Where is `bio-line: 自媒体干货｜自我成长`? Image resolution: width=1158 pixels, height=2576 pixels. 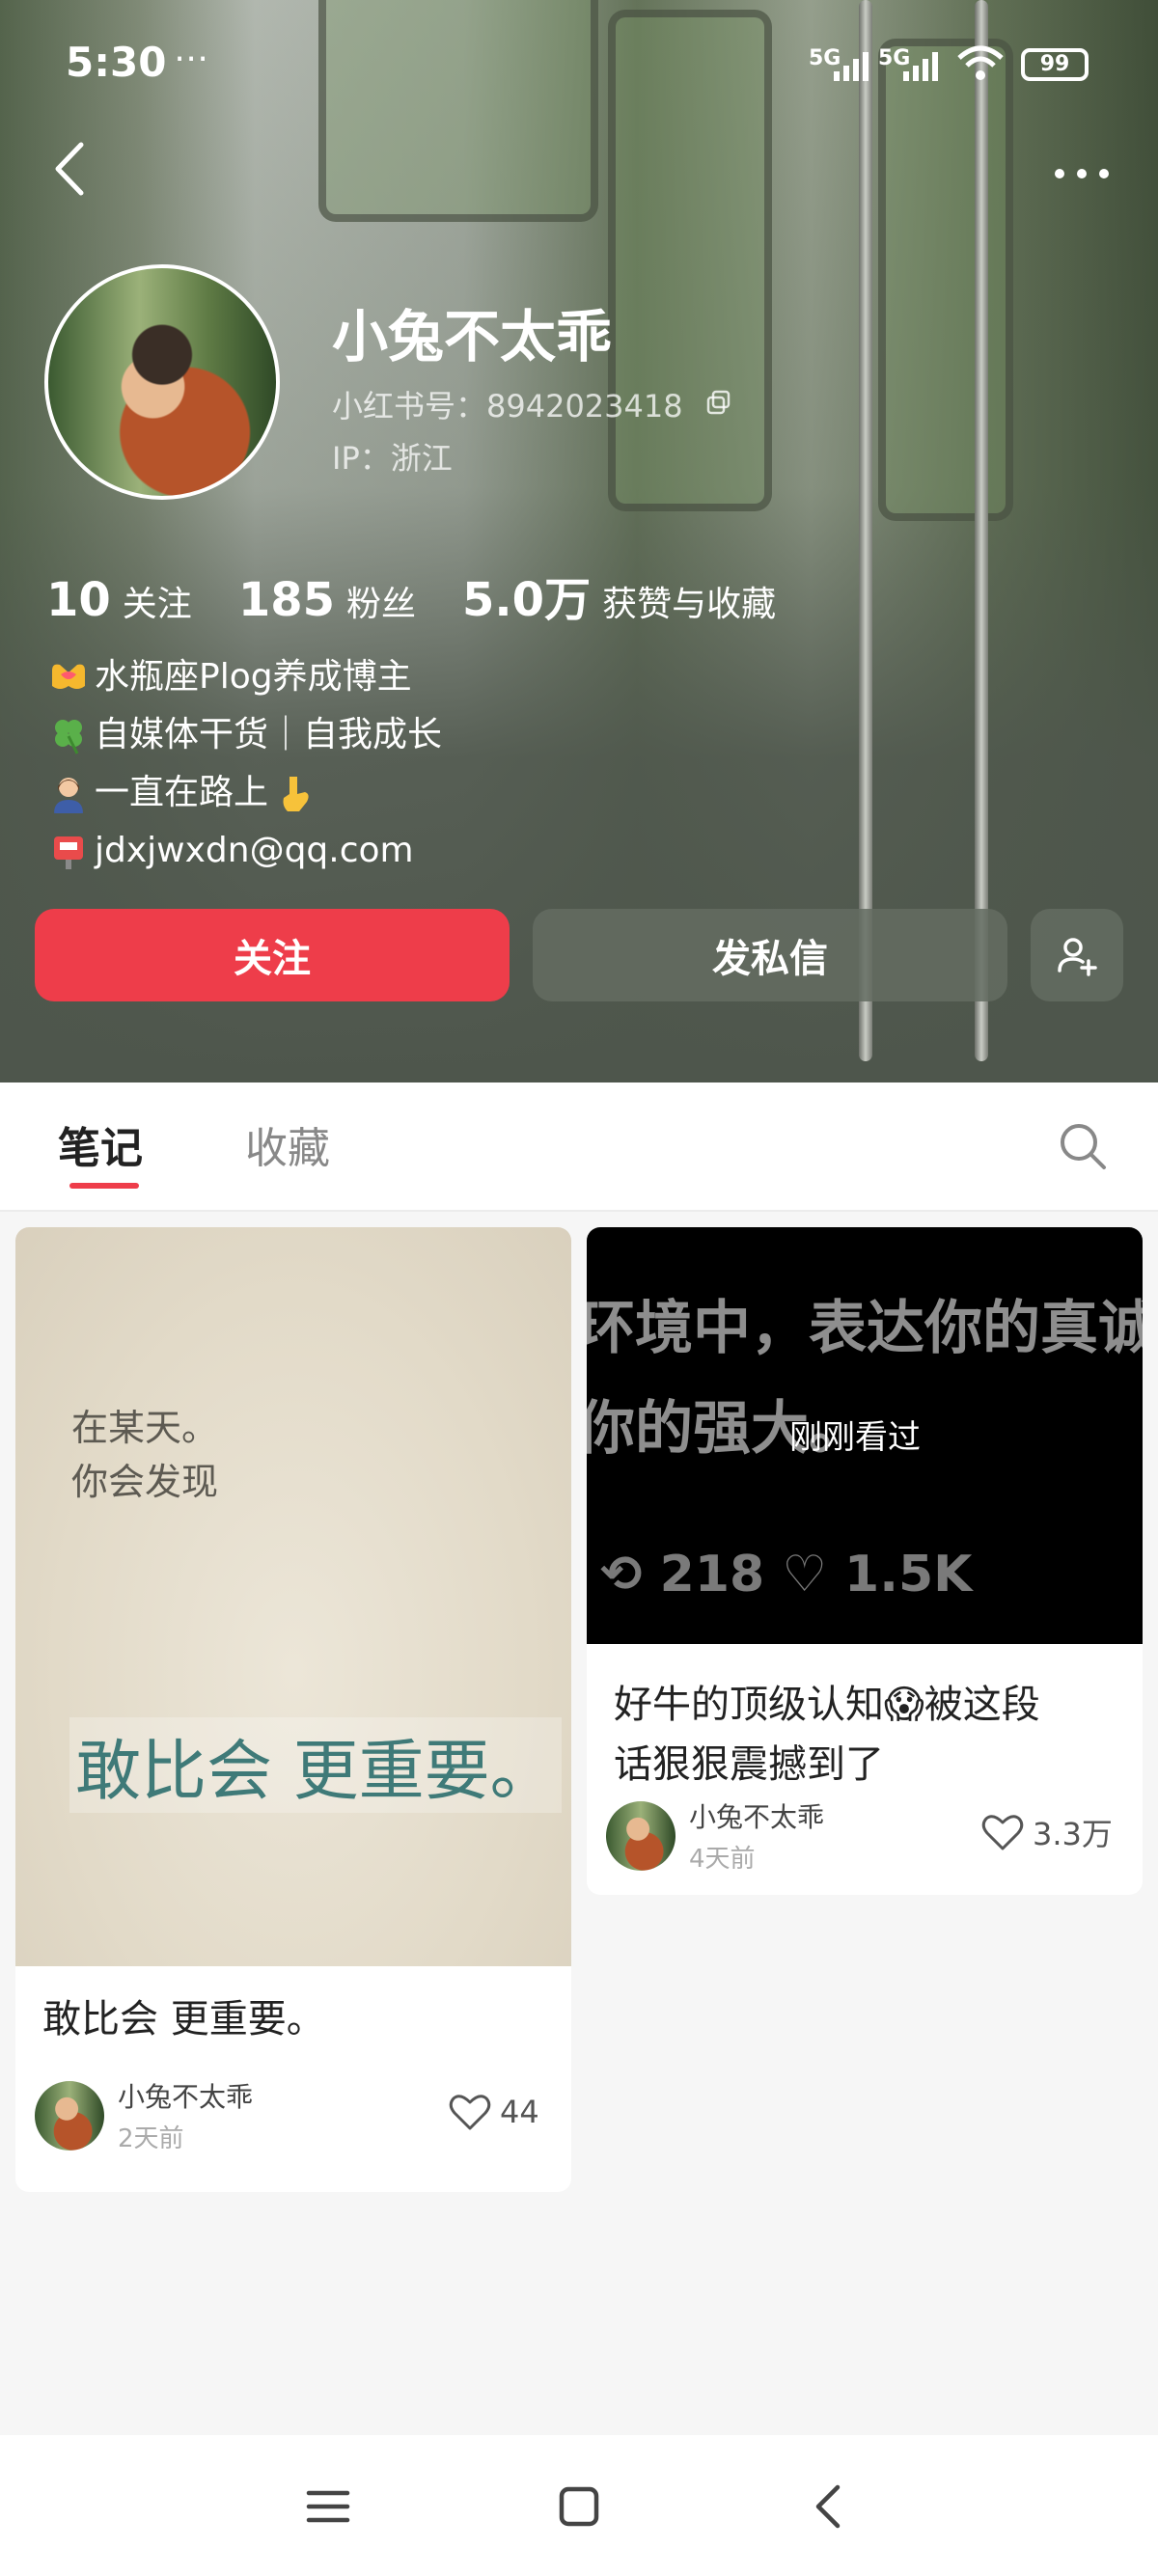 bio-line: 自媒体干货｜自我成长 is located at coordinates (245, 735).